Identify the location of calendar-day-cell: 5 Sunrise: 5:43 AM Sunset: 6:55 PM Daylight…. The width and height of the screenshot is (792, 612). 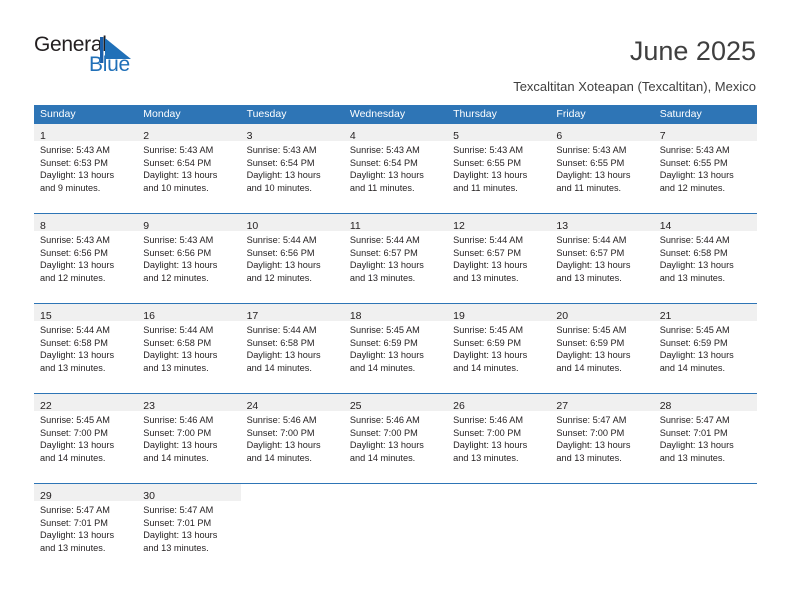
(499, 168).